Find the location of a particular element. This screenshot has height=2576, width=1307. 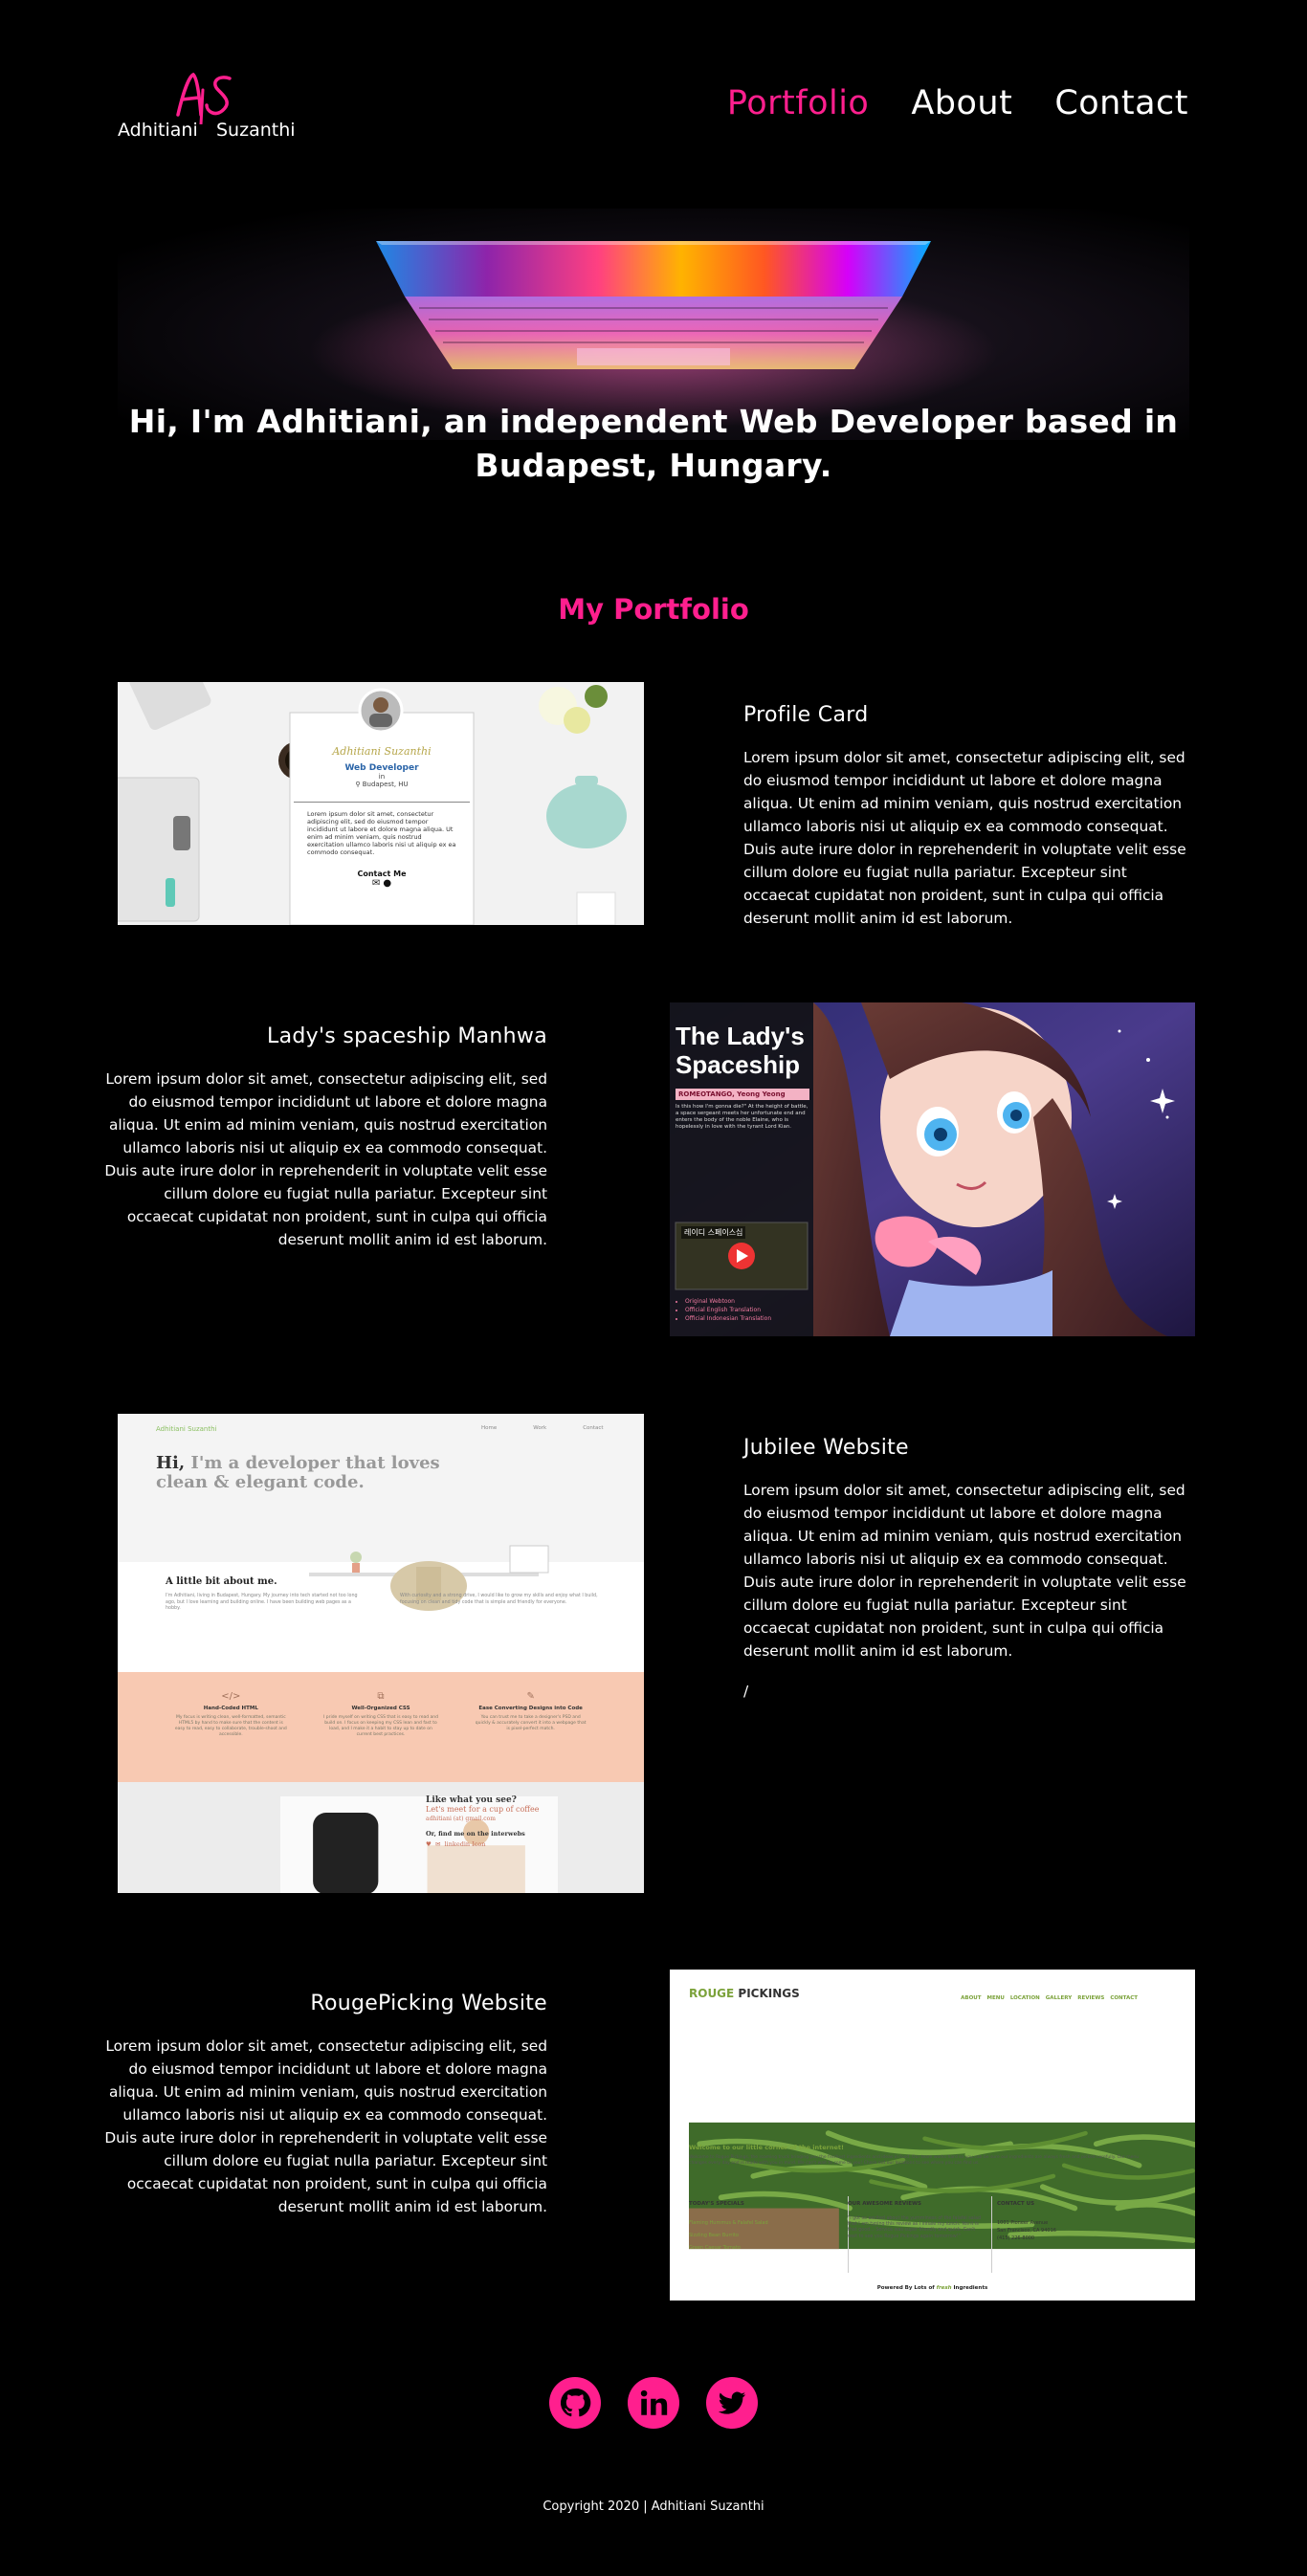

feature-title: Ease Converting Designs into Code is located at coordinates (530, 1708).